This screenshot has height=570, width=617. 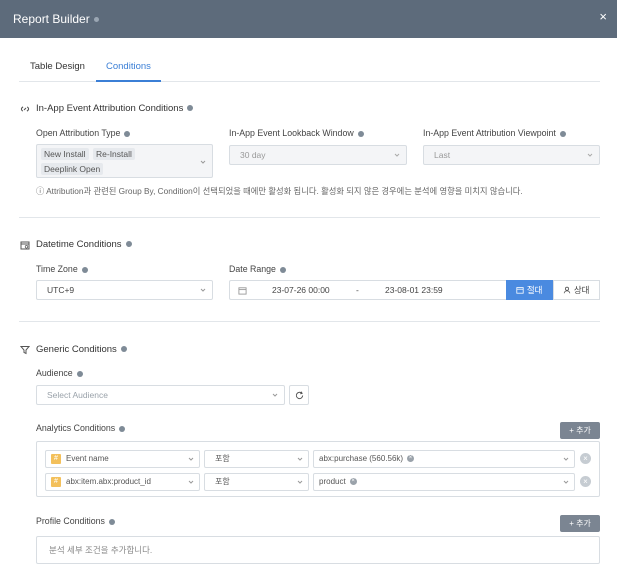 I want to click on lookback-label-text: In-App Event Lookback Window, so click(x=291, y=133).